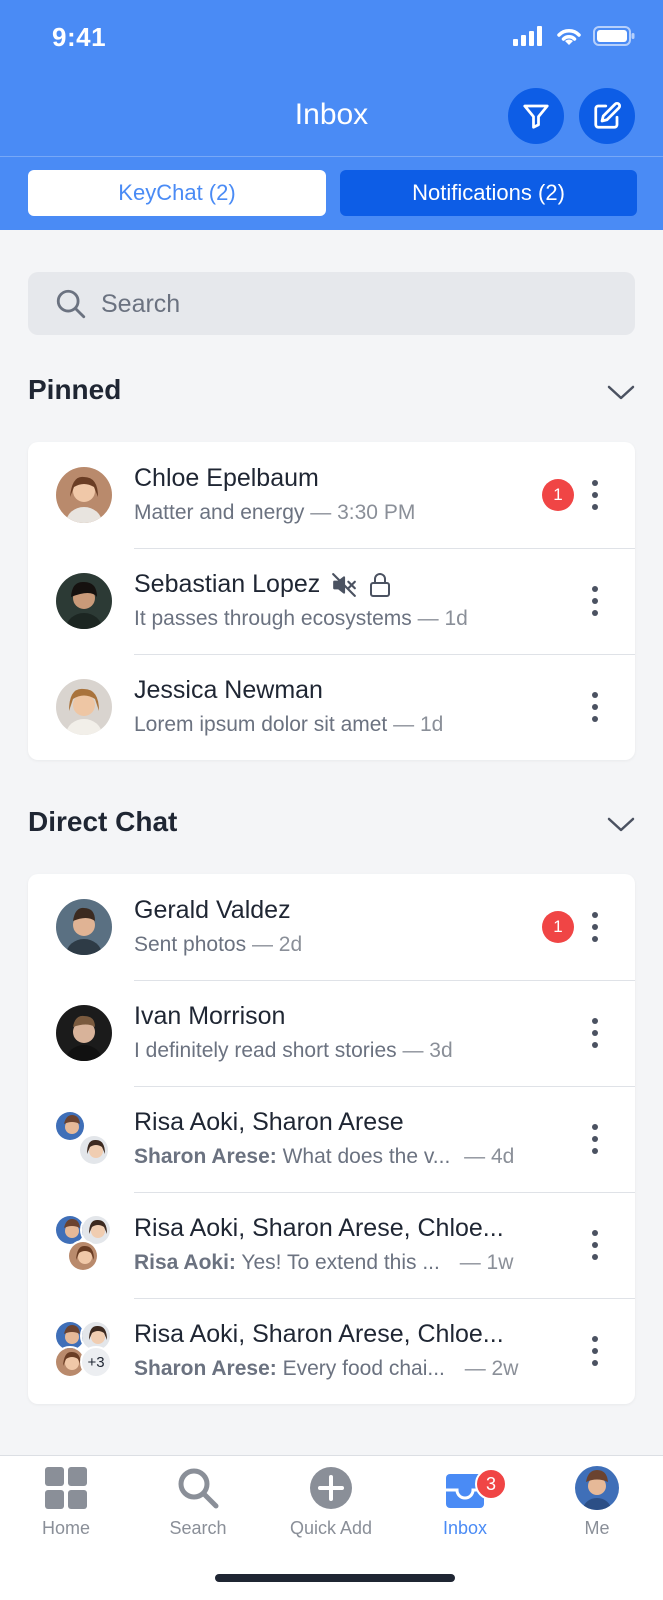 Image resolution: width=663 pixels, height=1600 pixels. I want to click on wifi-icon, so click(569, 37).